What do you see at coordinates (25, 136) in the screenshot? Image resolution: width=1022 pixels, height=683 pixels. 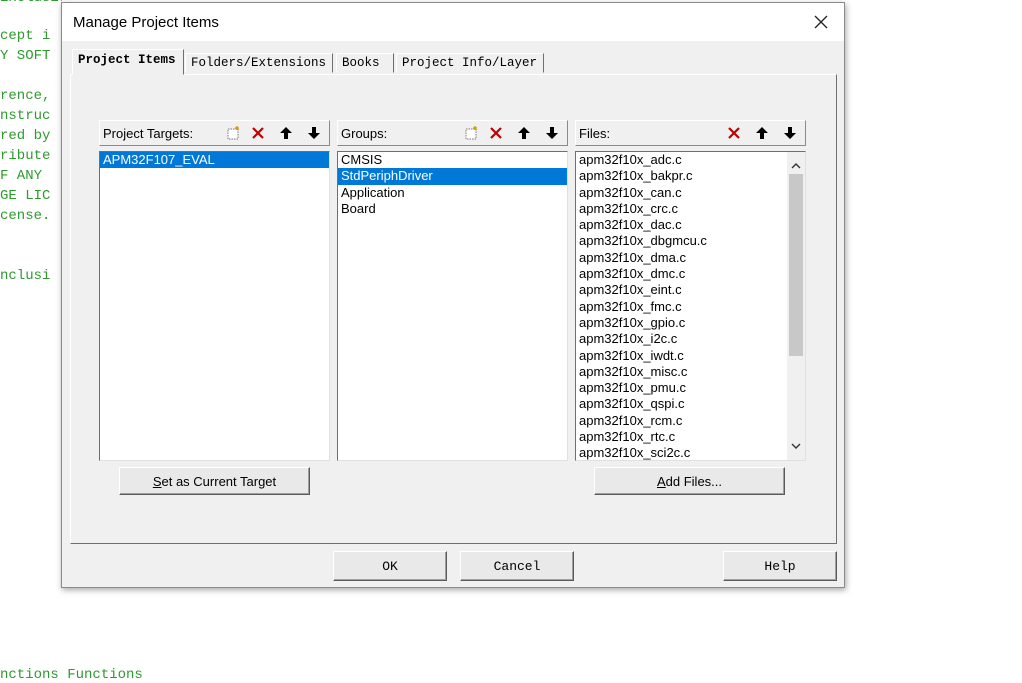 I see `code-line: red by` at bounding box center [25, 136].